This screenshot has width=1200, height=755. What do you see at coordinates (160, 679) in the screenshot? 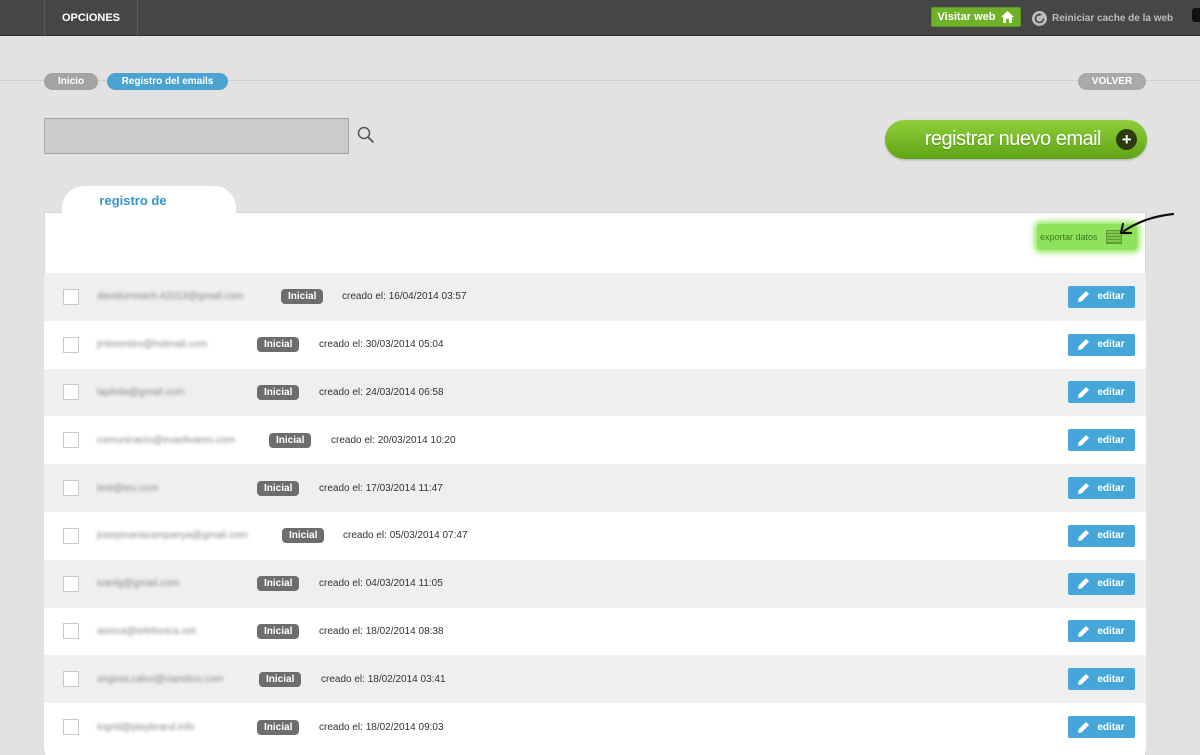
I see `row-email: virginia.calvo@viandico.com` at bounding box center [160, 679].